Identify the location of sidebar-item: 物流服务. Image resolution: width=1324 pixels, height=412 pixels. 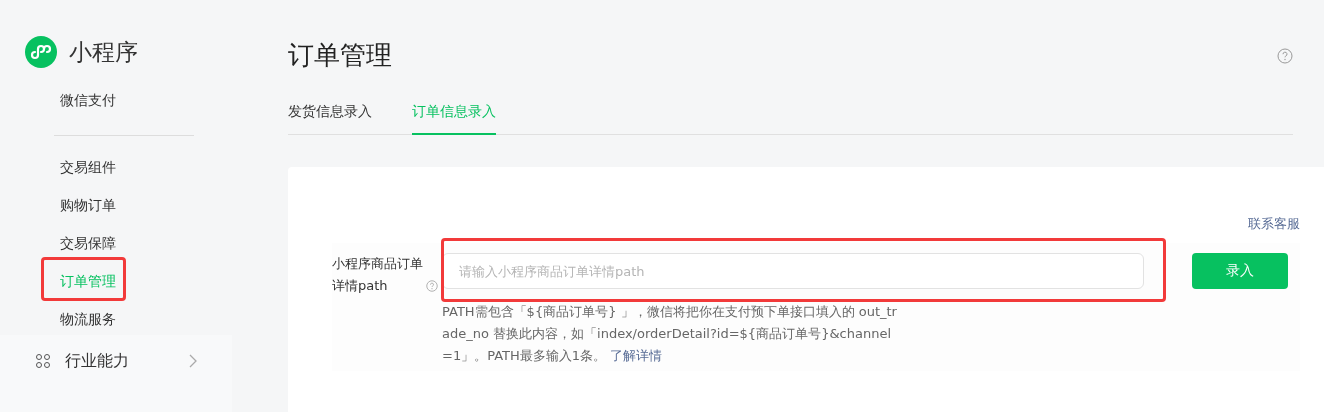
(88, 320).